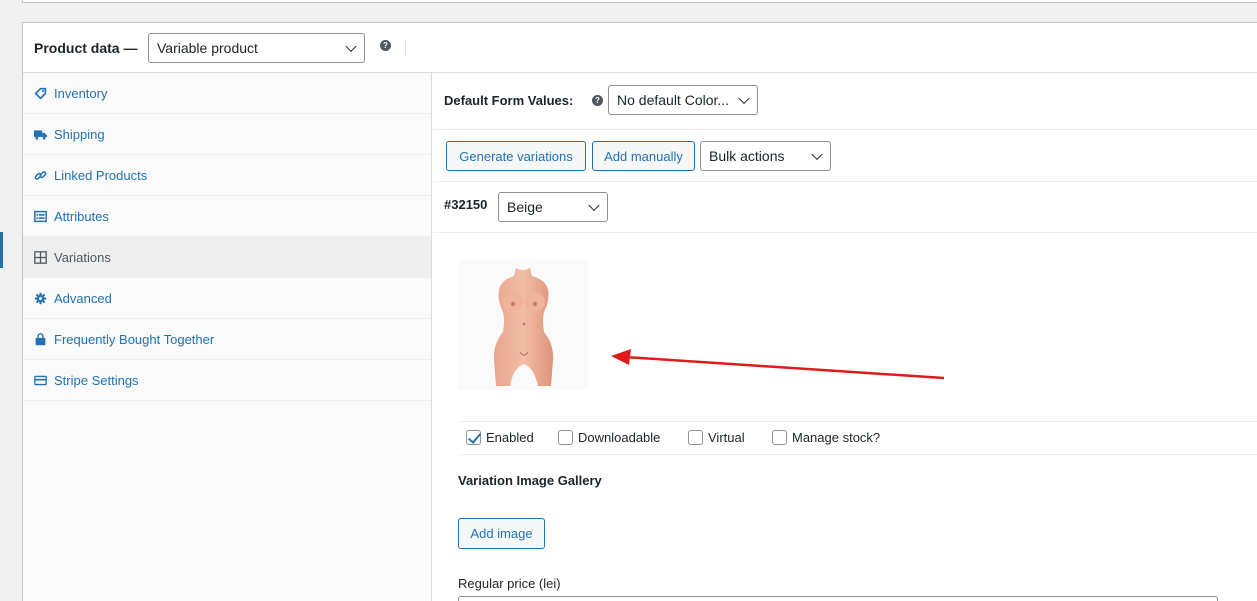 The height and width of the screenshot is (601, 1257). Describe the element at coordinates (510, 437) in the screenshot. I see `checkbox-label: Enabled` at that location.